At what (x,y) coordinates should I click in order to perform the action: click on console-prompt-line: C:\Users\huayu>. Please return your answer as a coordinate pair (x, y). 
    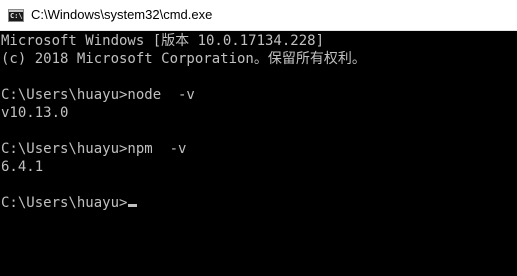
    Looking at the image, I should click on (69, 203).